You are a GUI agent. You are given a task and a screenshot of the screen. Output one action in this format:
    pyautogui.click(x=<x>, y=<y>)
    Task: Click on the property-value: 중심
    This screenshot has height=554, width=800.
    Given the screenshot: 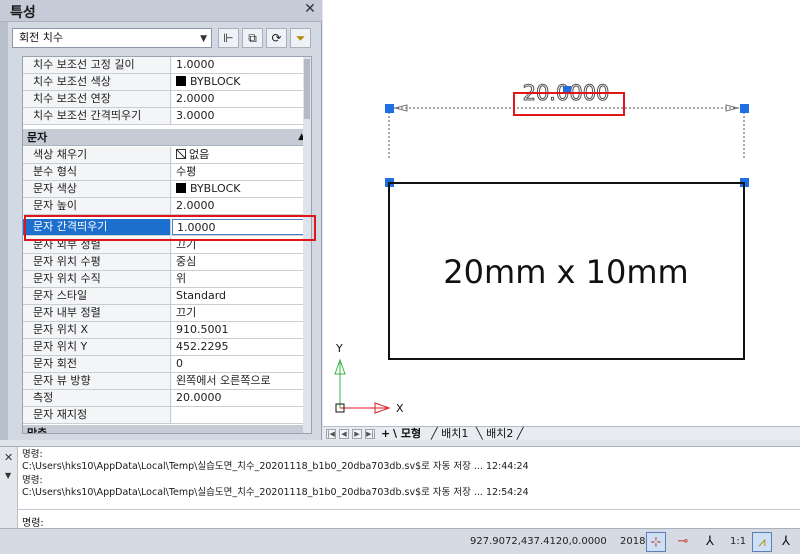 What is the action you would take?
    pyautogui.click(x=241, y=262)
    